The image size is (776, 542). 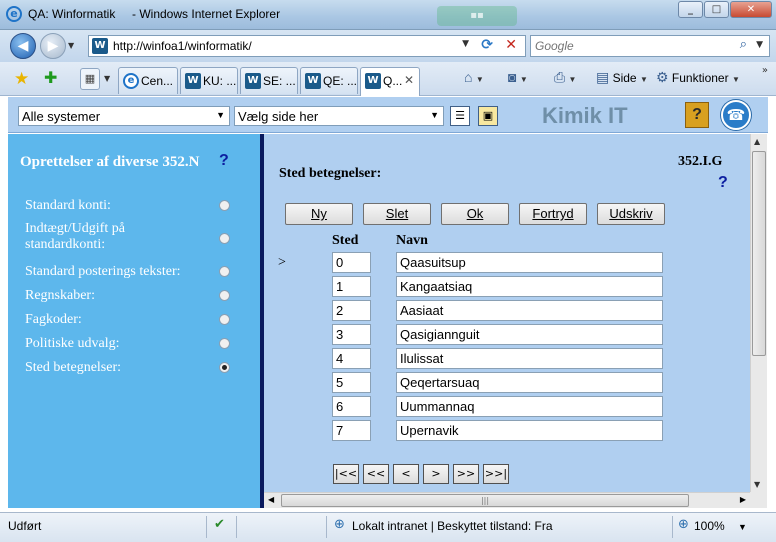 What do you see at coordinates (224, 295) in the screenshot?
I see `radio-regnskaber` at bounding box center [224, 295].